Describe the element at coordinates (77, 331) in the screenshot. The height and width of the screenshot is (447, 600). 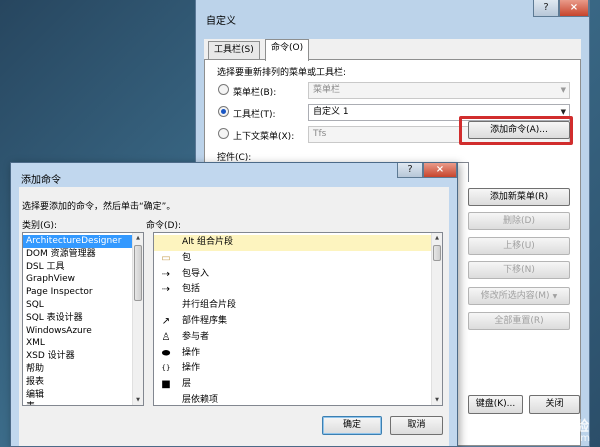
I see `category-item: WindowsAzure` at that location.